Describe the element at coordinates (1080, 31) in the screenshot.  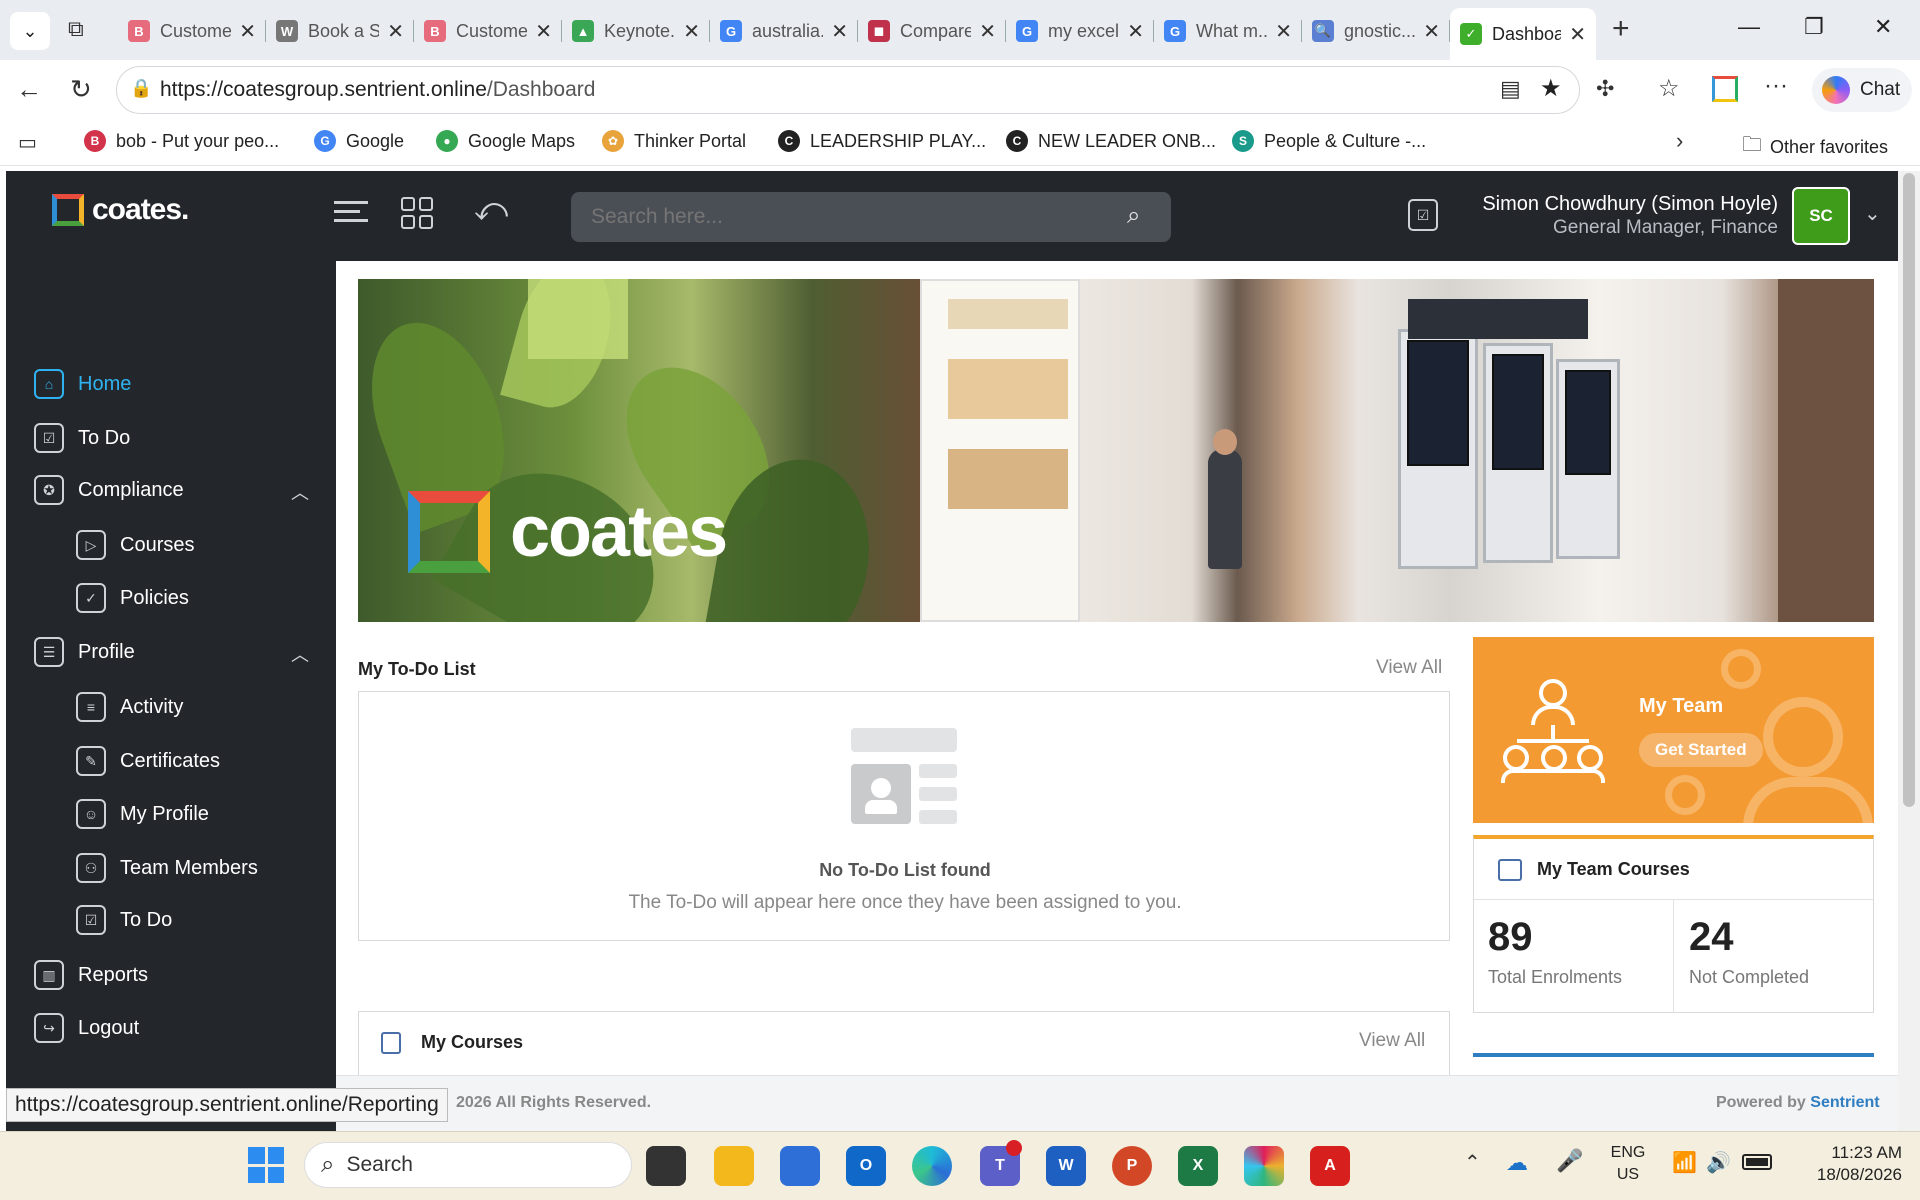
I see `browser-tab: Gmy excel... ✕` at that location.